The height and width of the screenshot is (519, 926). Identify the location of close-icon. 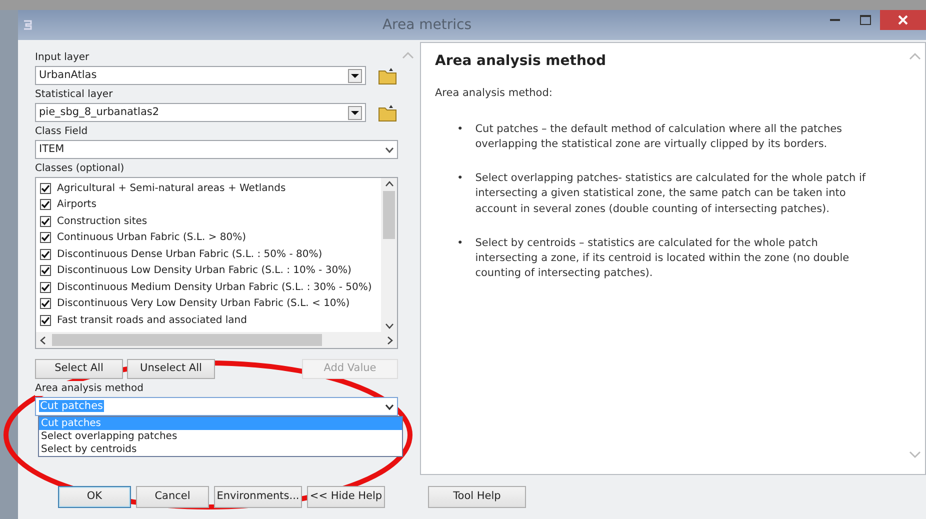
(903, 20).